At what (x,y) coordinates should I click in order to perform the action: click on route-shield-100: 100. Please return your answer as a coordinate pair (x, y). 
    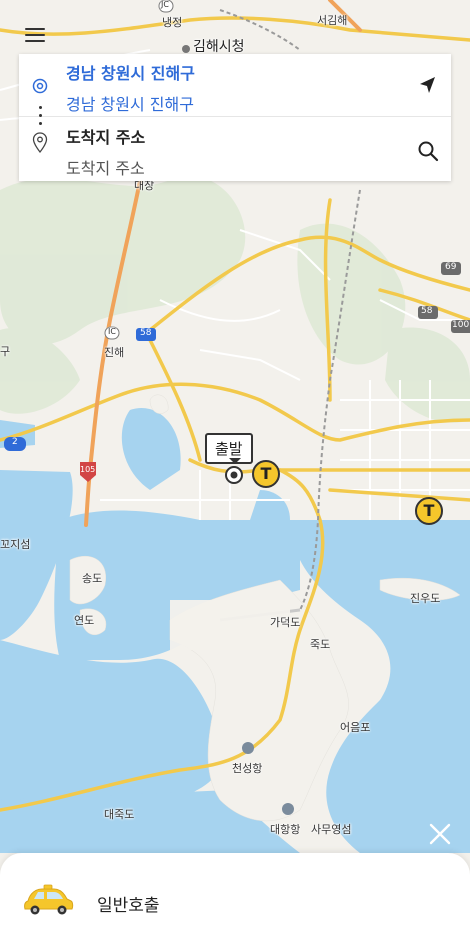
    Looking at the image, I should click on (461, 325).